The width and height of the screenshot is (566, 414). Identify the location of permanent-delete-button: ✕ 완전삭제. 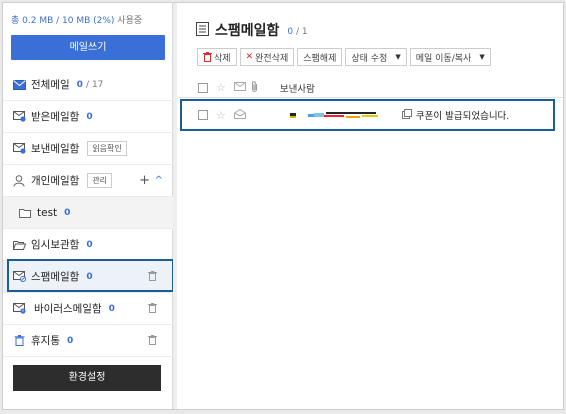
(267, 57).